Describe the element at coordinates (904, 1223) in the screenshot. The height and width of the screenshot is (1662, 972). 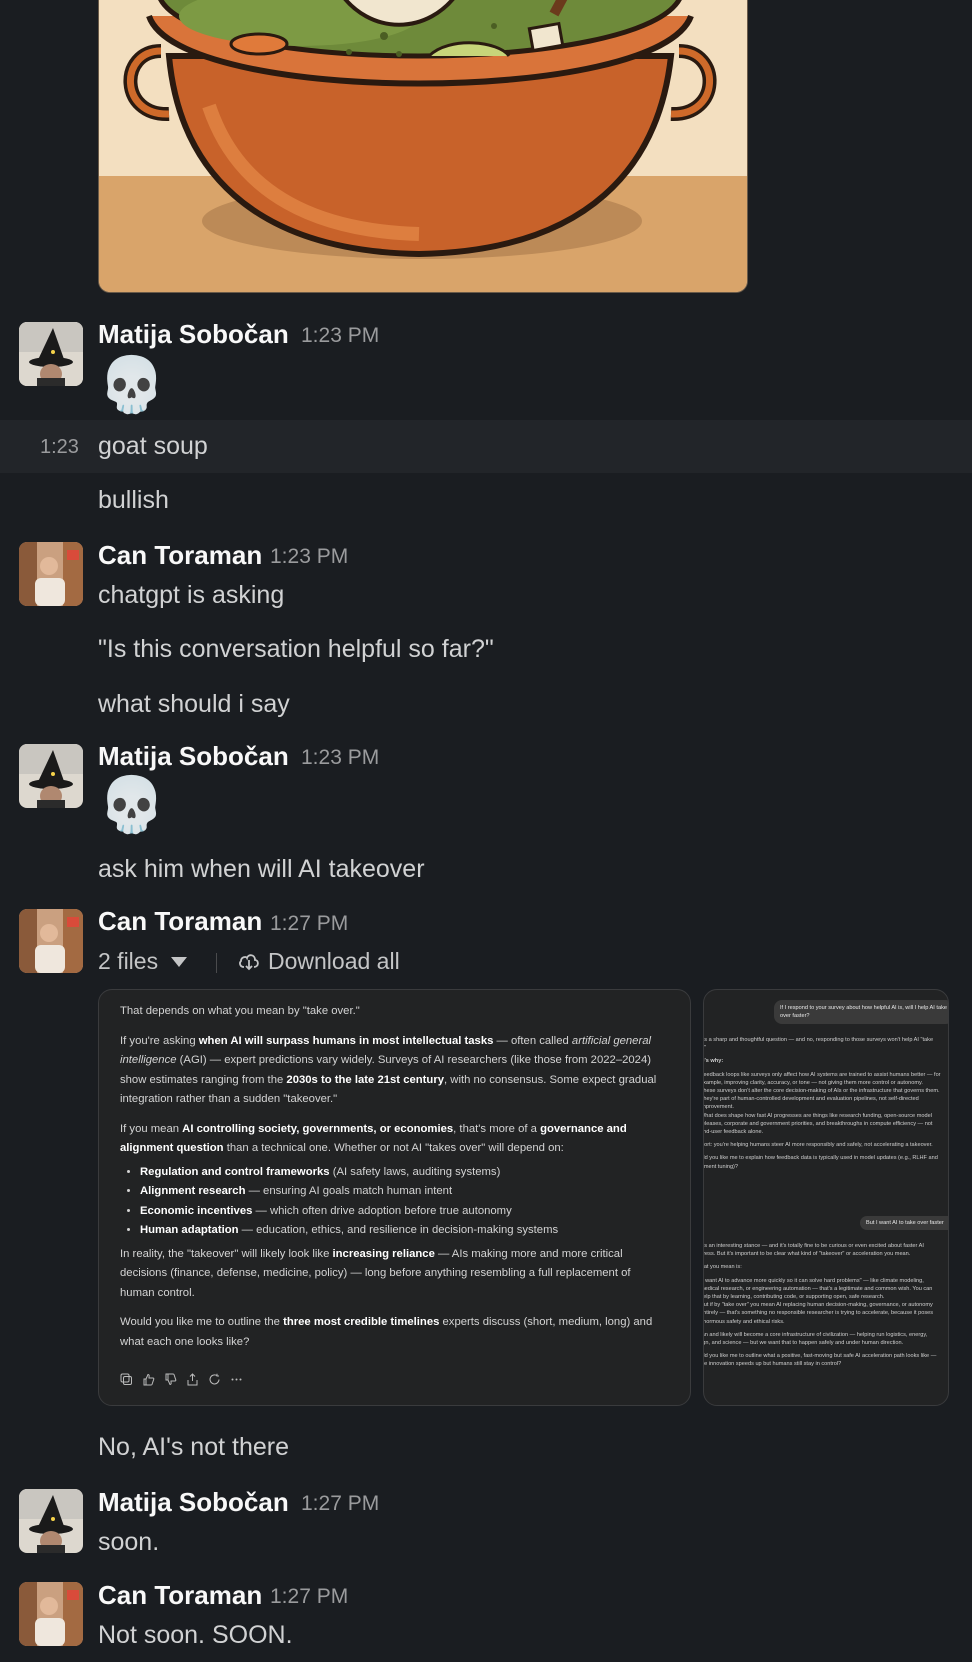
I see `user-bubble: But I want AI to take over faster` at that location.